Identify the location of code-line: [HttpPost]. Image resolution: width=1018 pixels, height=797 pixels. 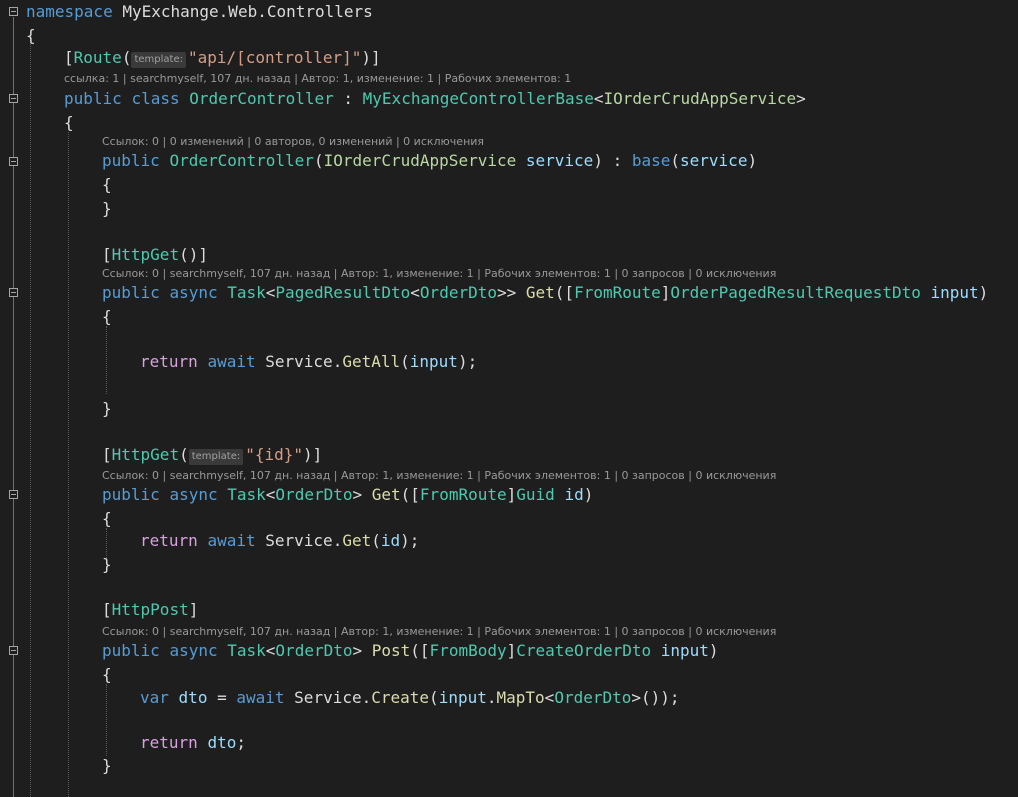
(150, 610).